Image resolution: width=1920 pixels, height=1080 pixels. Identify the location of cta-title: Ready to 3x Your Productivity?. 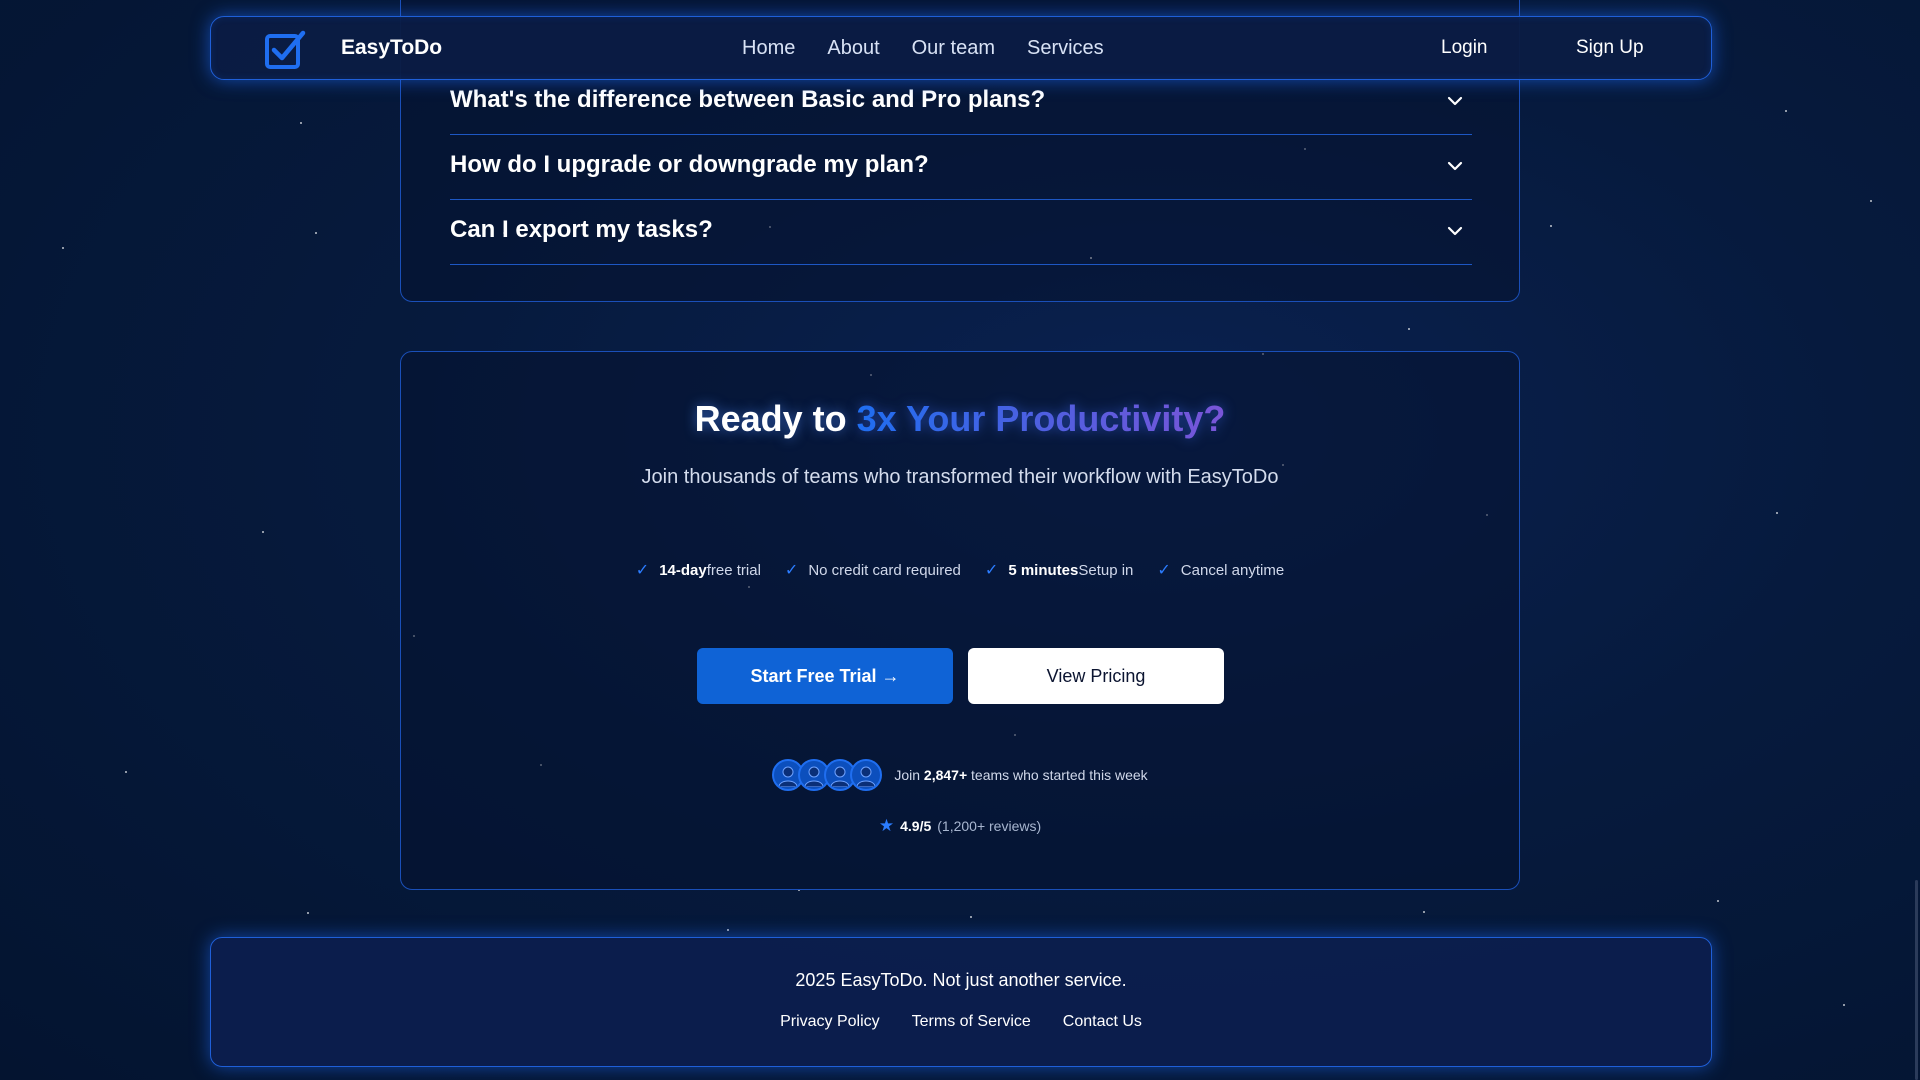
(960, 419).